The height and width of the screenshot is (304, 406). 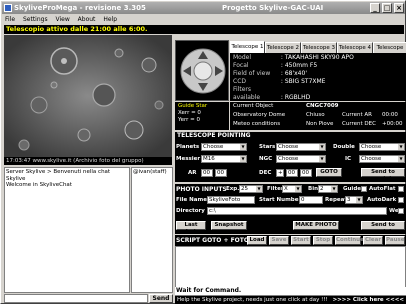 I want to click on meteo-label: Meteo conditions, so click(x=257, y=124).